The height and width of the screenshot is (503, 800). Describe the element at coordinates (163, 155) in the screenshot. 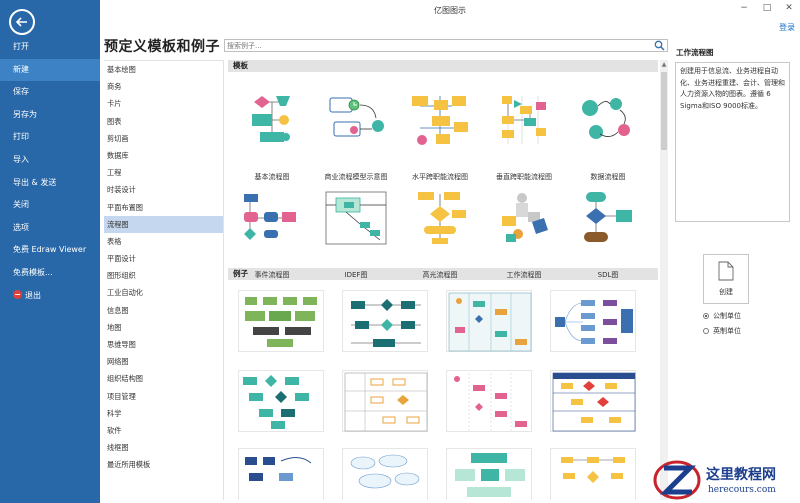

I see `category-item: 数据库` at that location.